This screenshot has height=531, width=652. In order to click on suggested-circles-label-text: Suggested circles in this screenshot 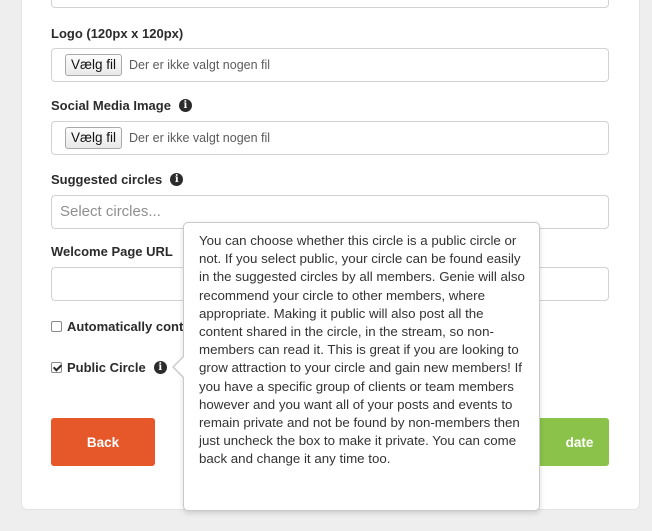, I will do `click(107, 179)`.